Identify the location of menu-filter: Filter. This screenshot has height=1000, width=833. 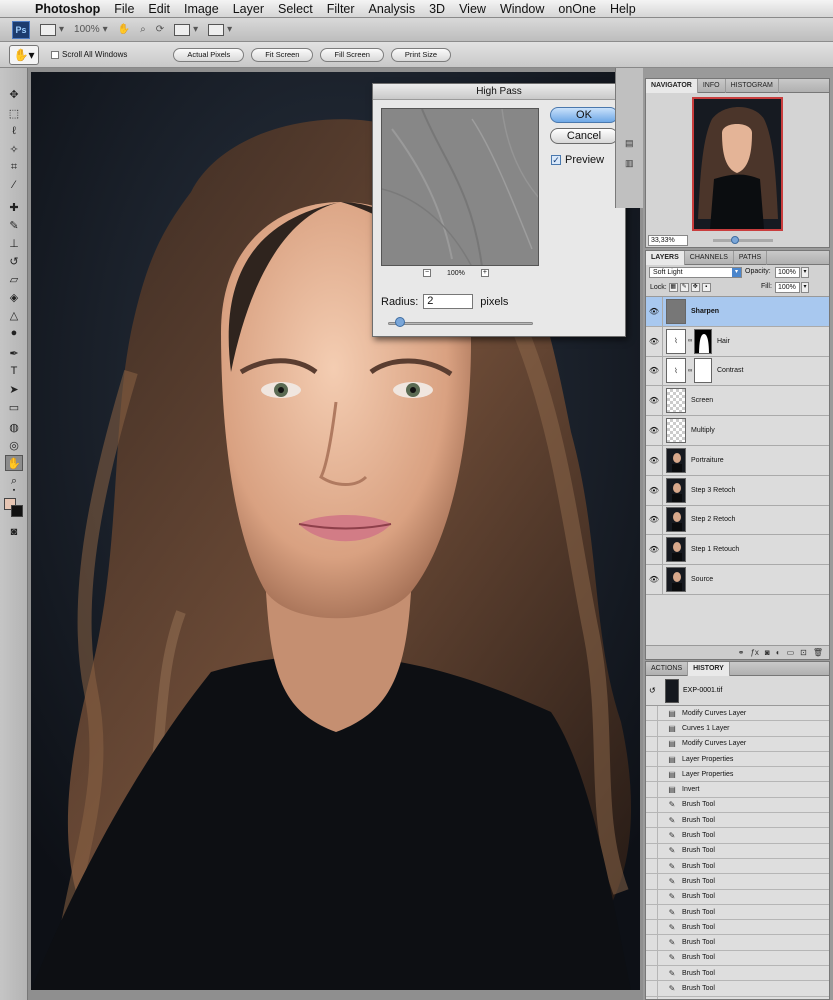
(341, 9).